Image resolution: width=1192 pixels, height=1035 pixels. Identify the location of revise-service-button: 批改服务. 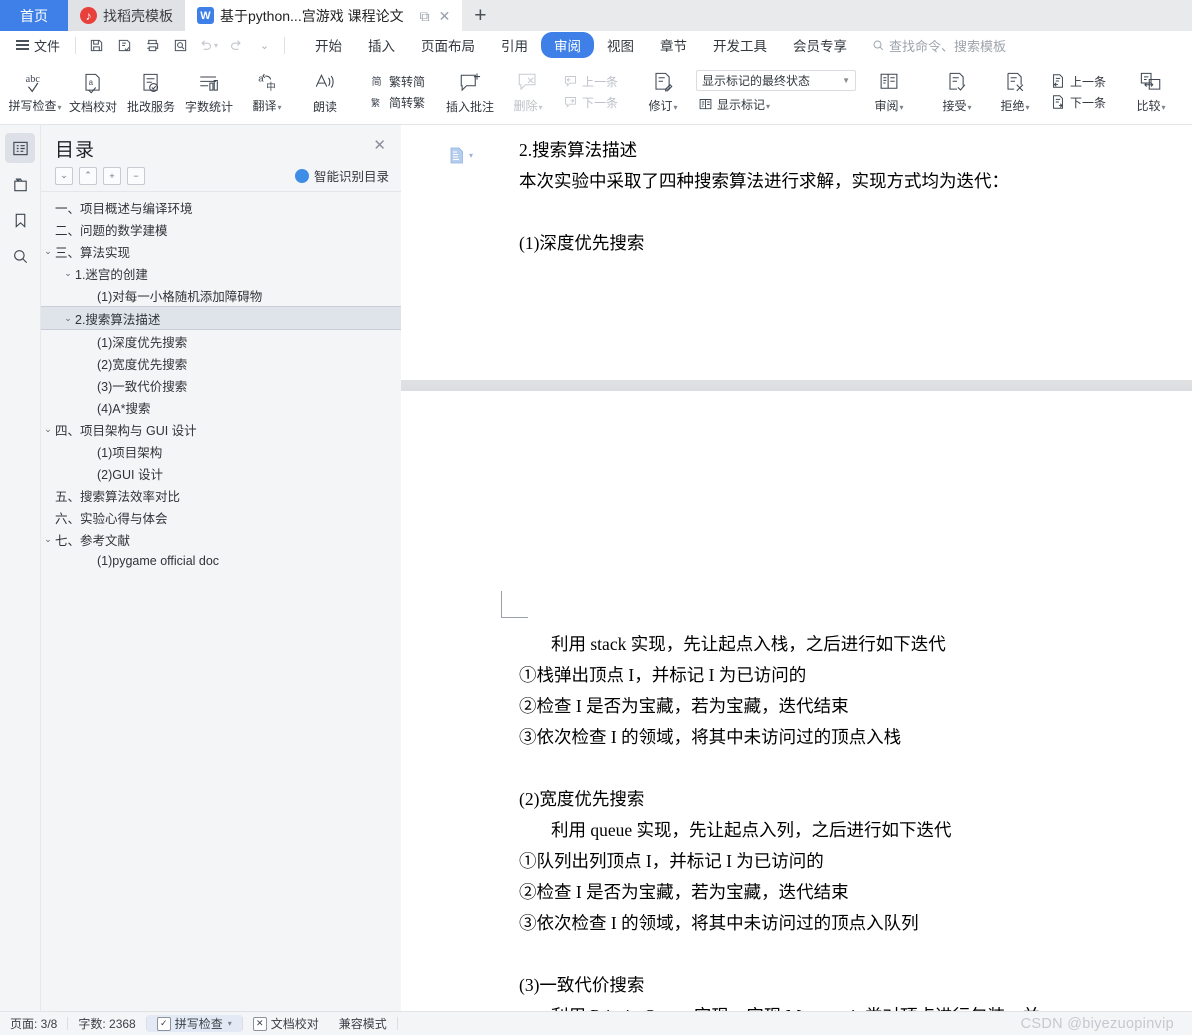
(151, 91).